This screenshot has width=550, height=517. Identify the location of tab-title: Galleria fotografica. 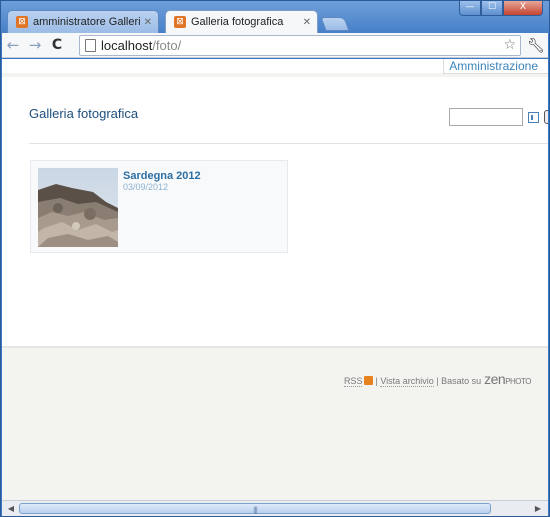
(237, 22).